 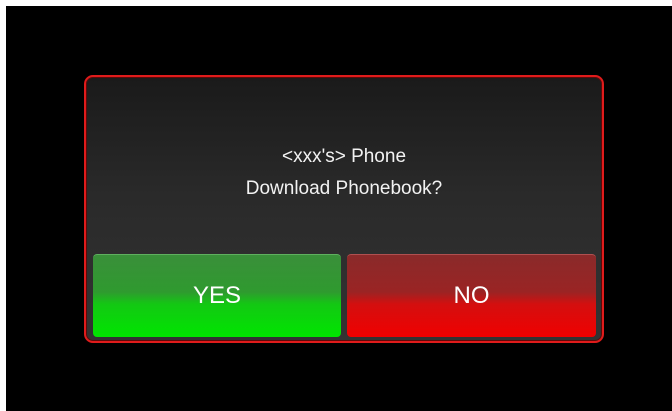 What do you see at coordinates (344, 156) in the screenshot?
I see `phone-name-text: <xxx's> Phone` at bounding box center [344, 156].